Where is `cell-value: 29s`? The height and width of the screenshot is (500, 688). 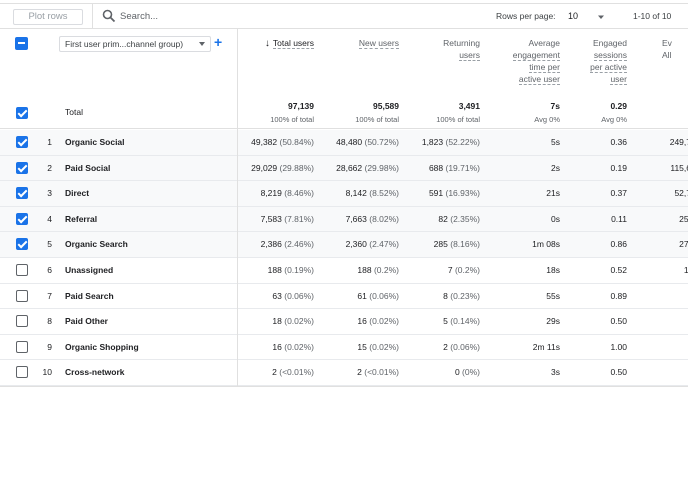 cell-value: 29s is located at coordinates (553, 321).